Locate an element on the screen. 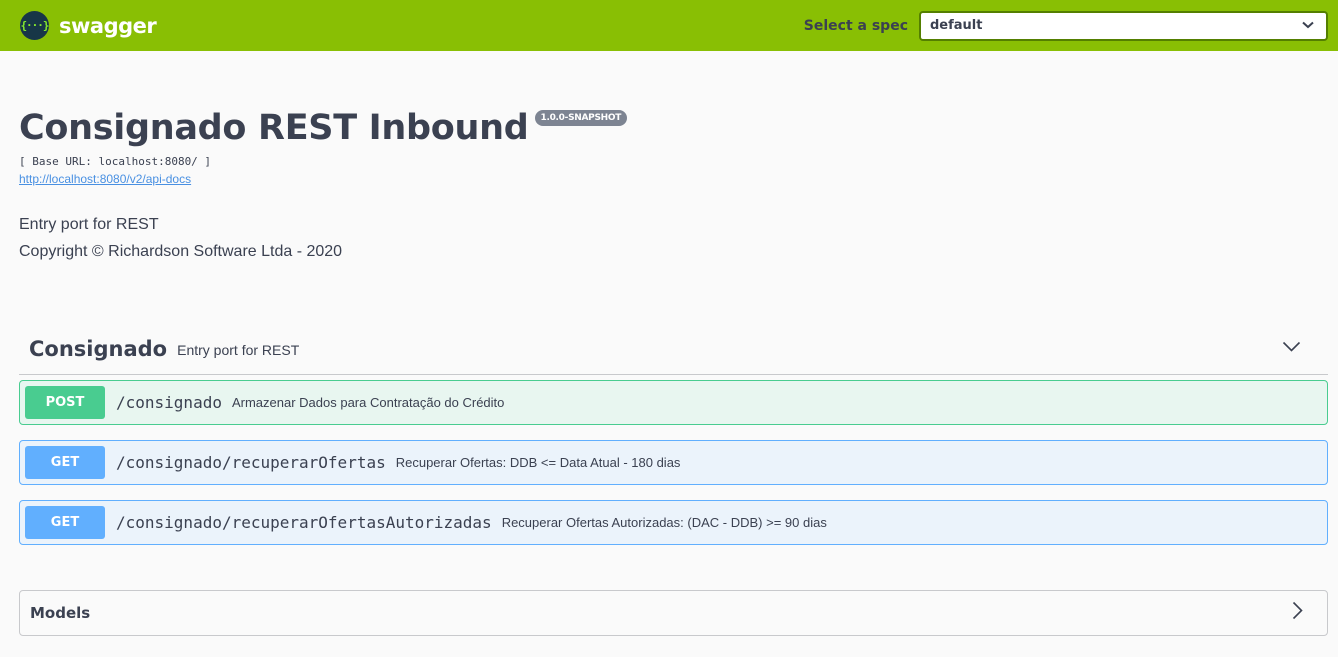 The width and height of the screenshot is (1338, 657). page-title: Consignado REST Inbound is located at coordinates (274, 128).